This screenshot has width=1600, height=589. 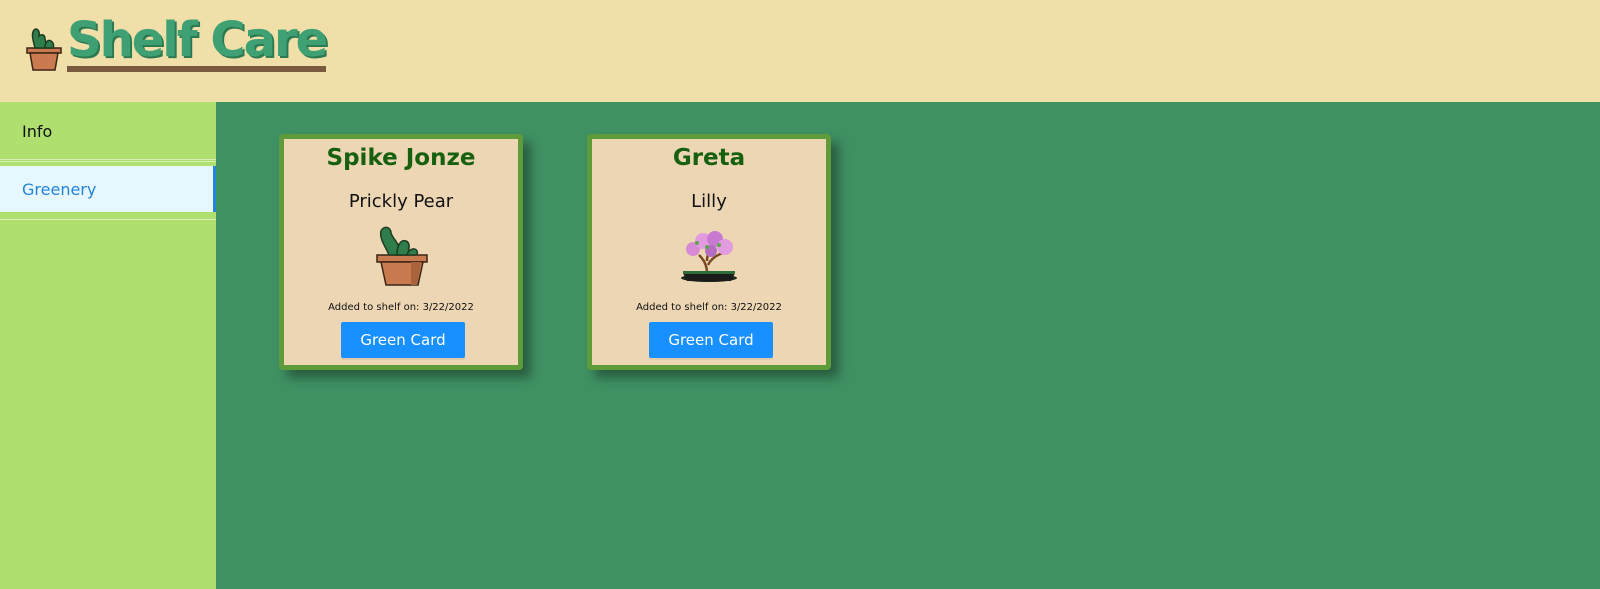 I want to click on sidebar-item-label: Greenery, so click(x=59, y=189).